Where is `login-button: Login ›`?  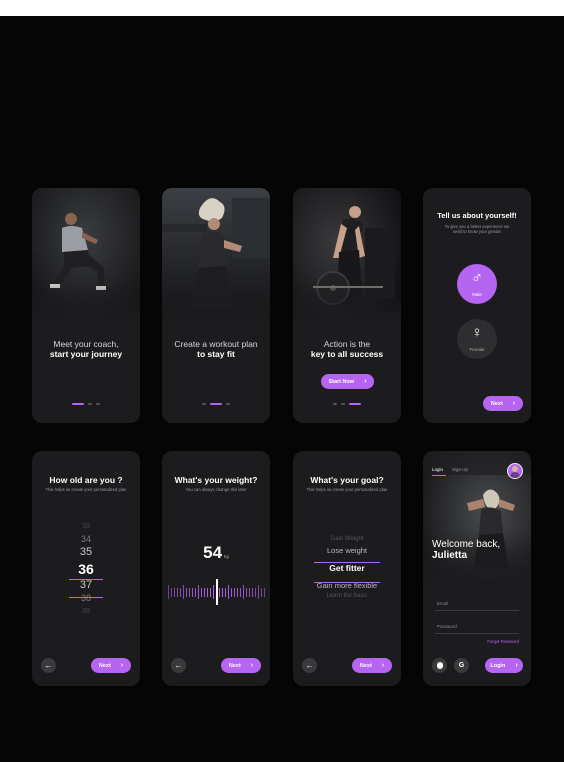
login-button: Login › is located at coordinates (504, 665).